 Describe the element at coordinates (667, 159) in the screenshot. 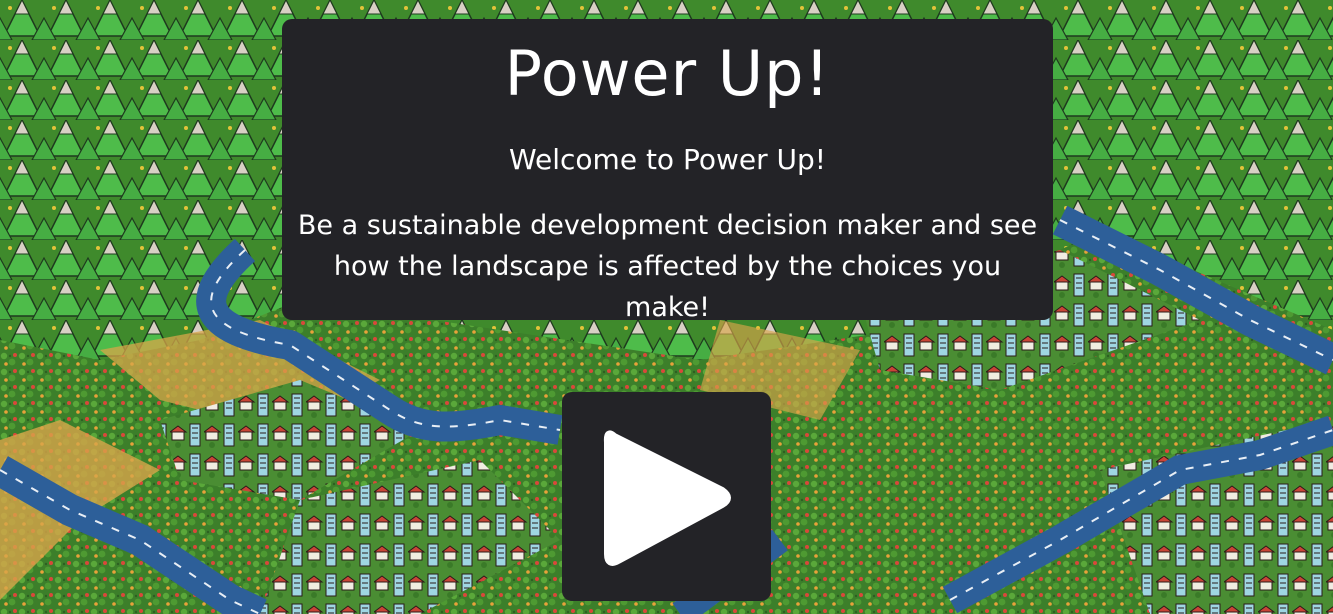

I see `welcome-text: Welcome to Power Up!` at that location.